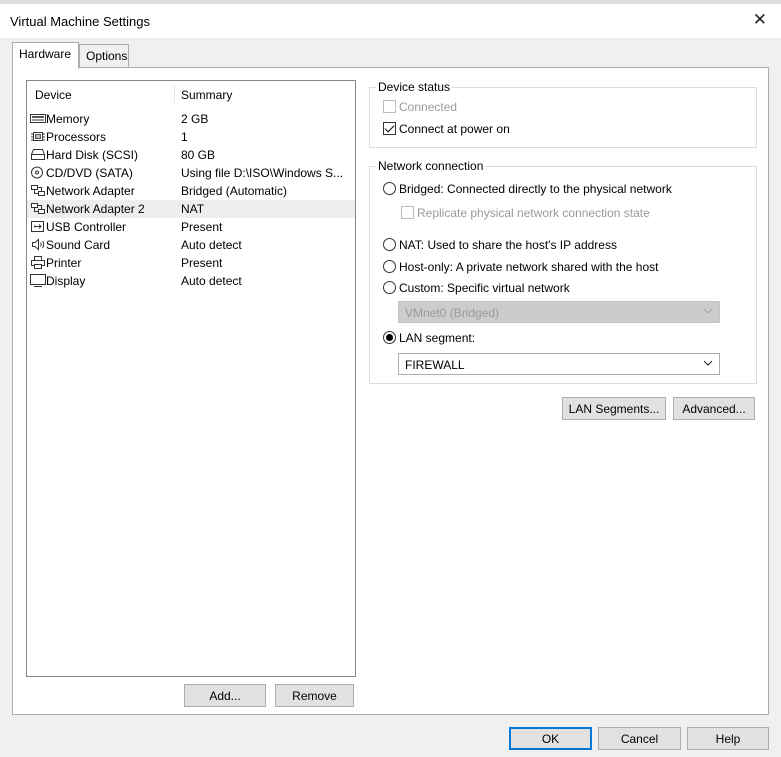 The height and width of the screenshot is (757, 781). I want to click on custom-network-select: VMnet0 (Bridged), so click(559, 312).